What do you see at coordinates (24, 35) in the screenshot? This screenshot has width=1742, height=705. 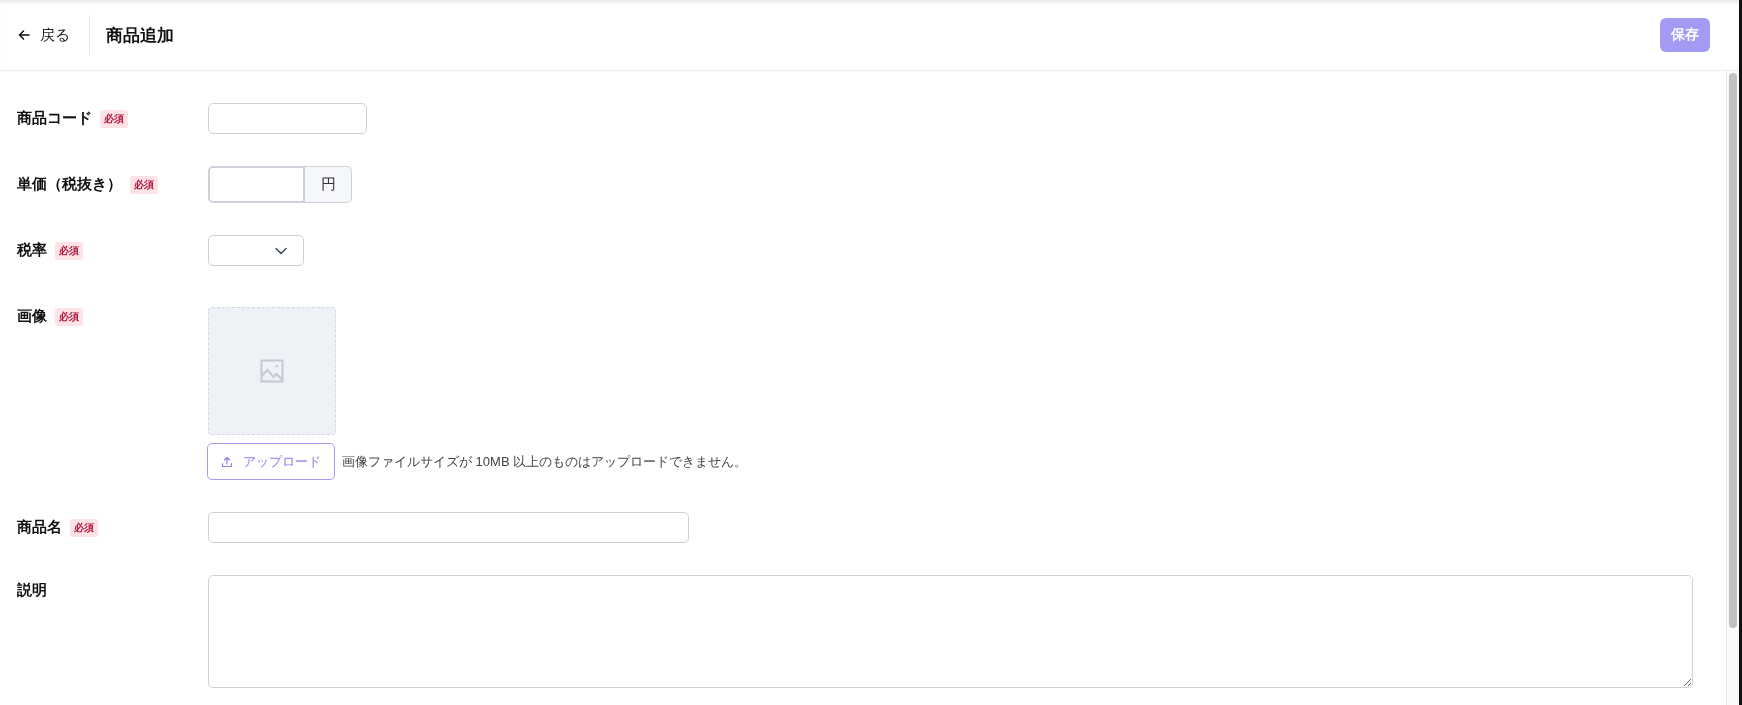 I see `arrow-left-icon` at bounding box center [24, 35].